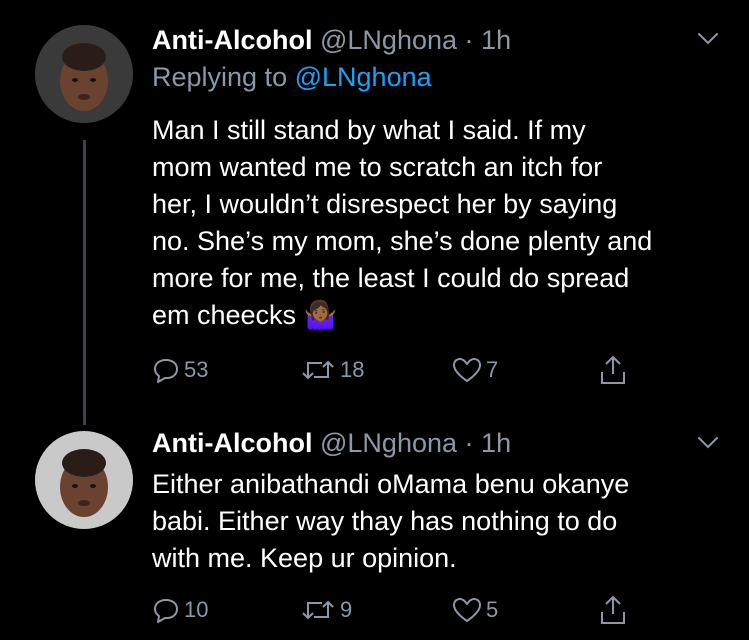 The height and width of the screenshot is (640, 749). I want to click on tweet-actions: 10 9 5, so click(402, 610).